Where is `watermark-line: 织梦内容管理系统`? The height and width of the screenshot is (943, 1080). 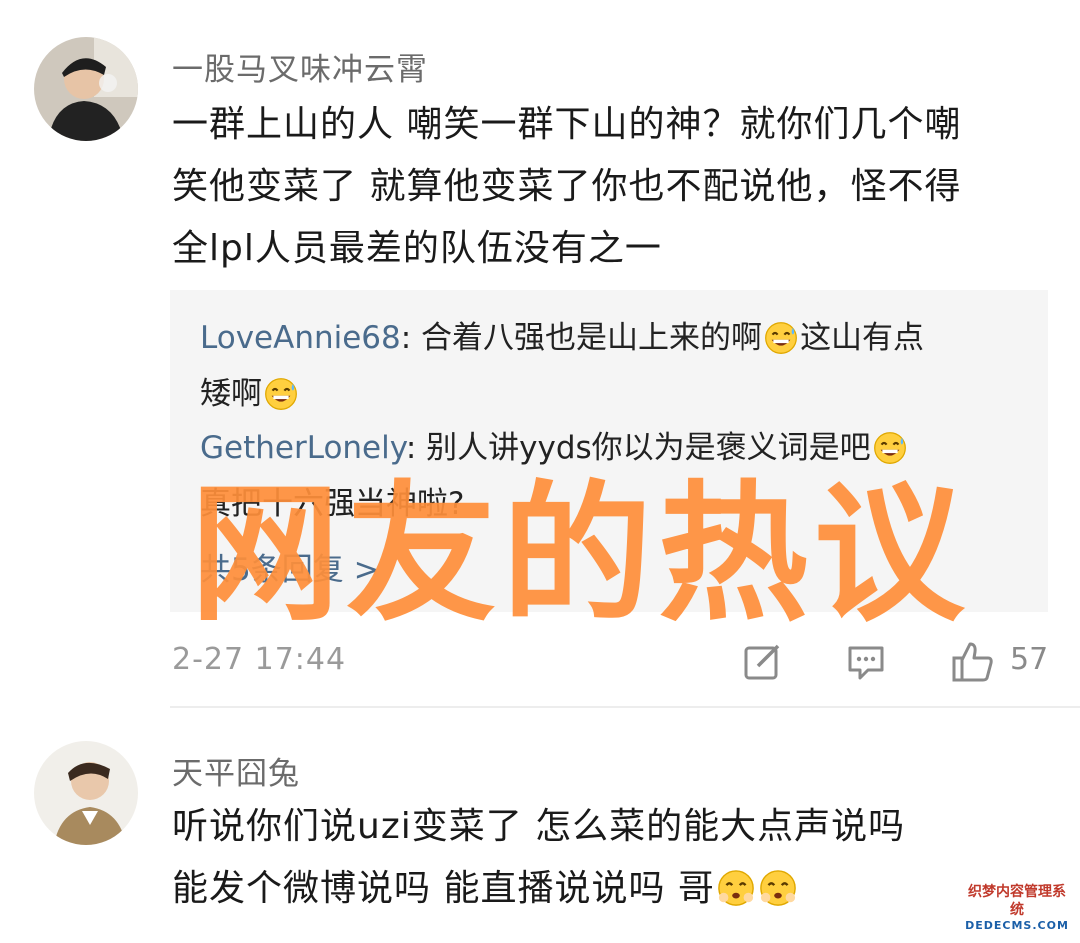 watermark-line: 织梦内容管理系统 is located at coordinates (1017, 901).